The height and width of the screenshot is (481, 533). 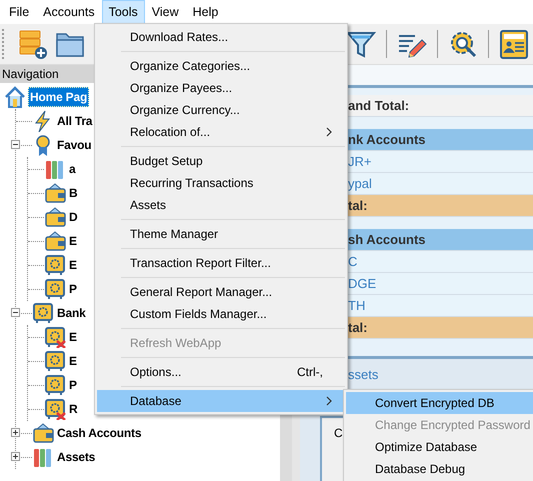 I want to click on menu-item-label: Budget Setup, so click(x=166, y=161).